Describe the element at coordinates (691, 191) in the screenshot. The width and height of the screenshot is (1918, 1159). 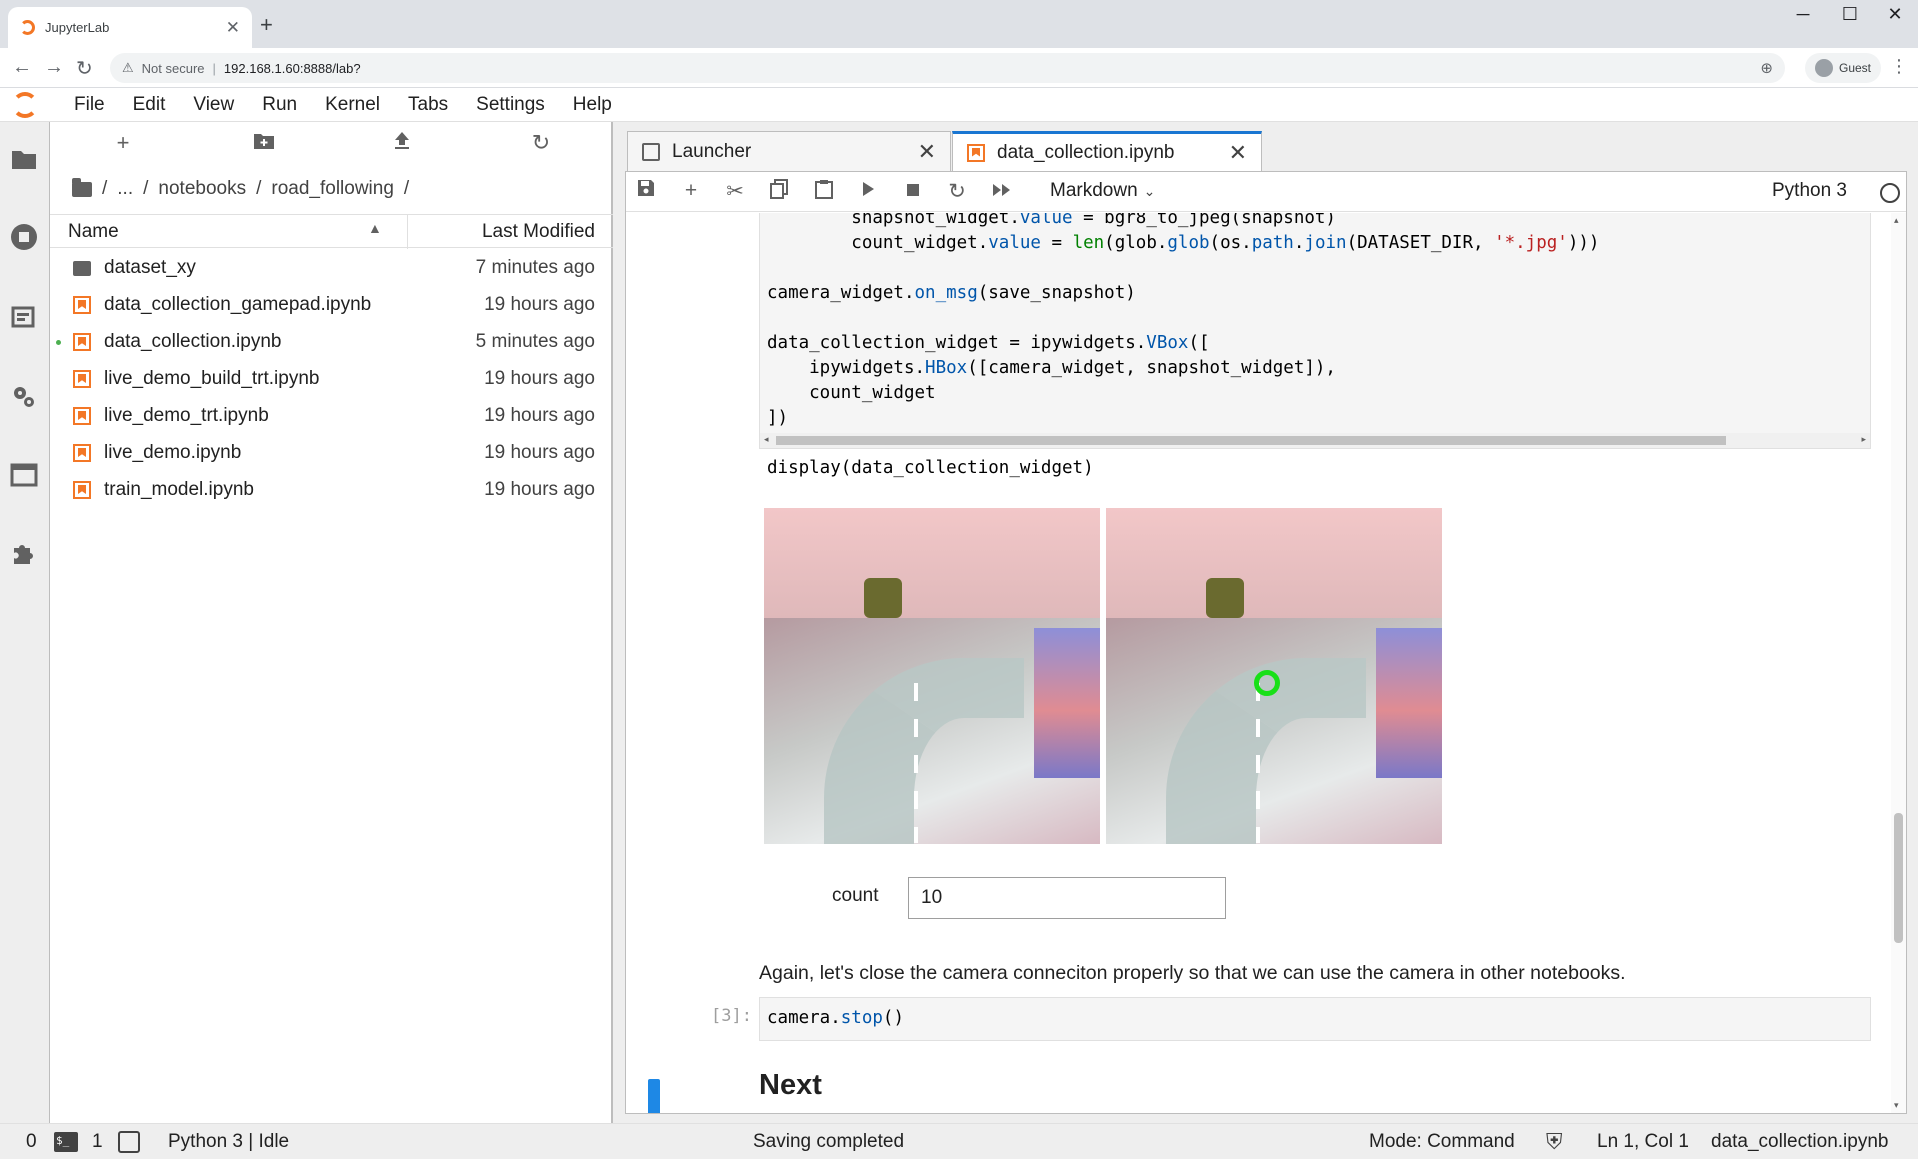
I see `insert-cell-icon: +` at that location.